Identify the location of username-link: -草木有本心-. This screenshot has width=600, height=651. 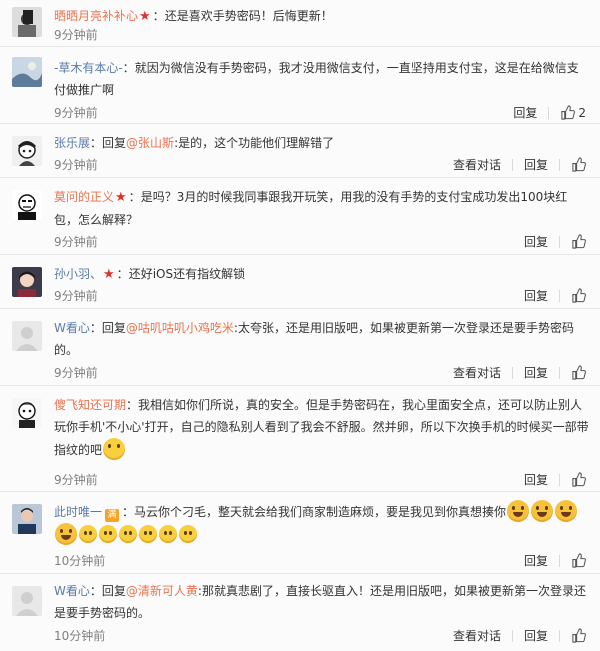
(88, 68).